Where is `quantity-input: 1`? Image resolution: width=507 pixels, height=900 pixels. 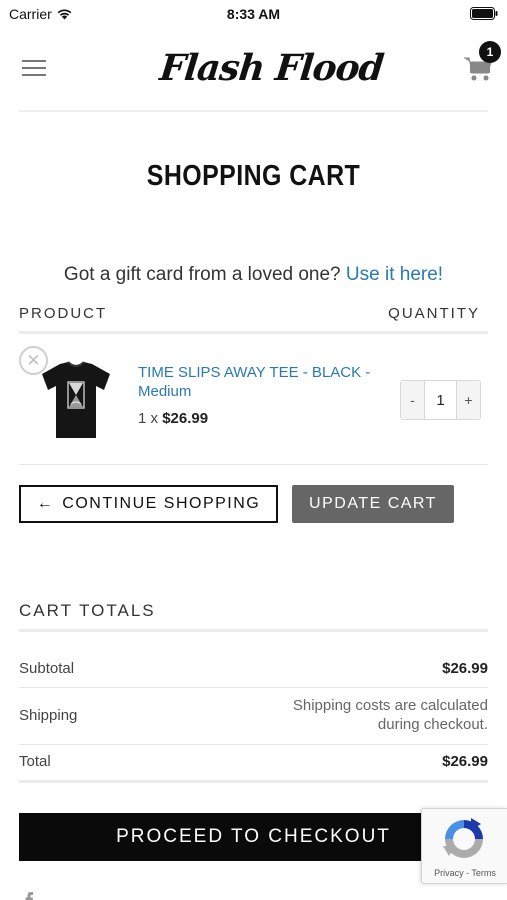
quantity-input: 1 is located at coordinates (440, 400).